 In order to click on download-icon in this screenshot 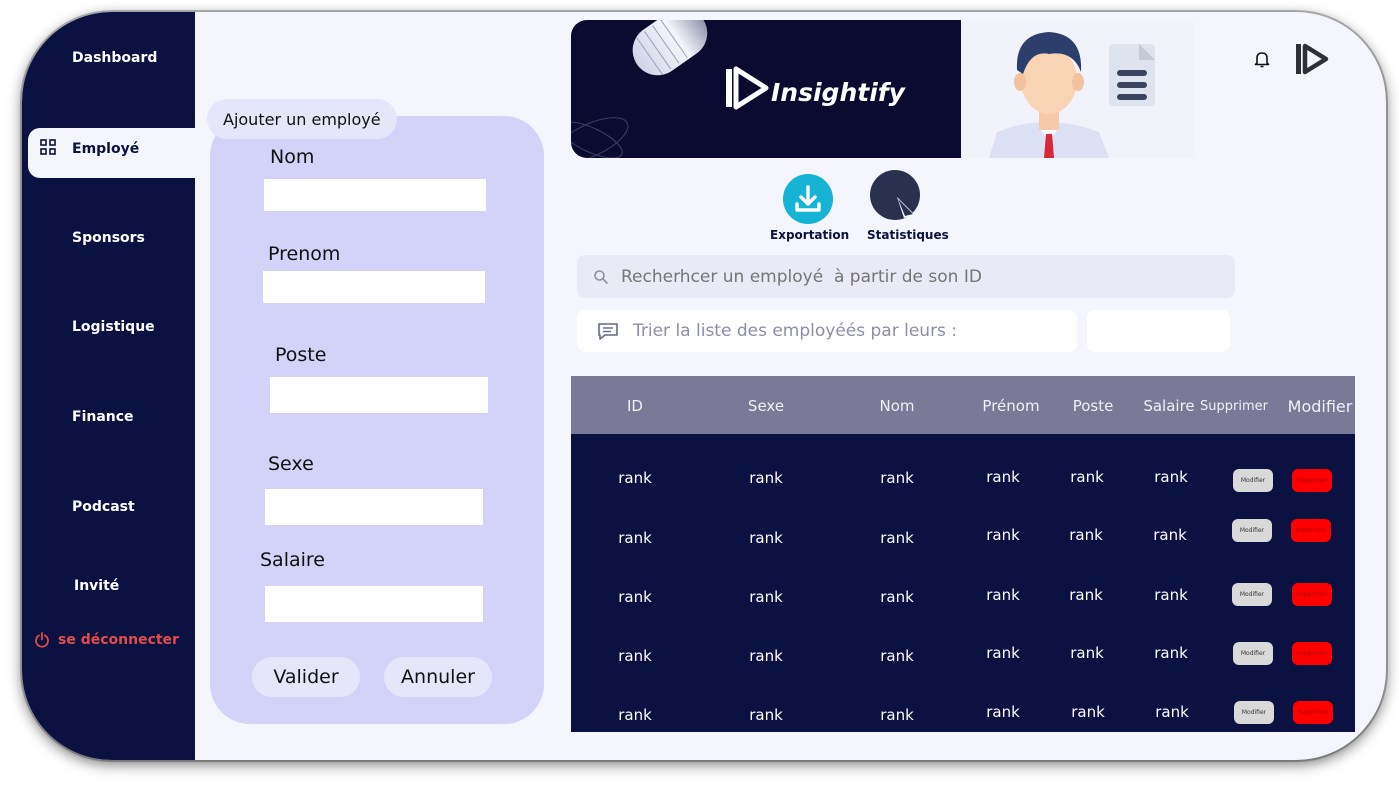, I will do `click(808, 198)`.